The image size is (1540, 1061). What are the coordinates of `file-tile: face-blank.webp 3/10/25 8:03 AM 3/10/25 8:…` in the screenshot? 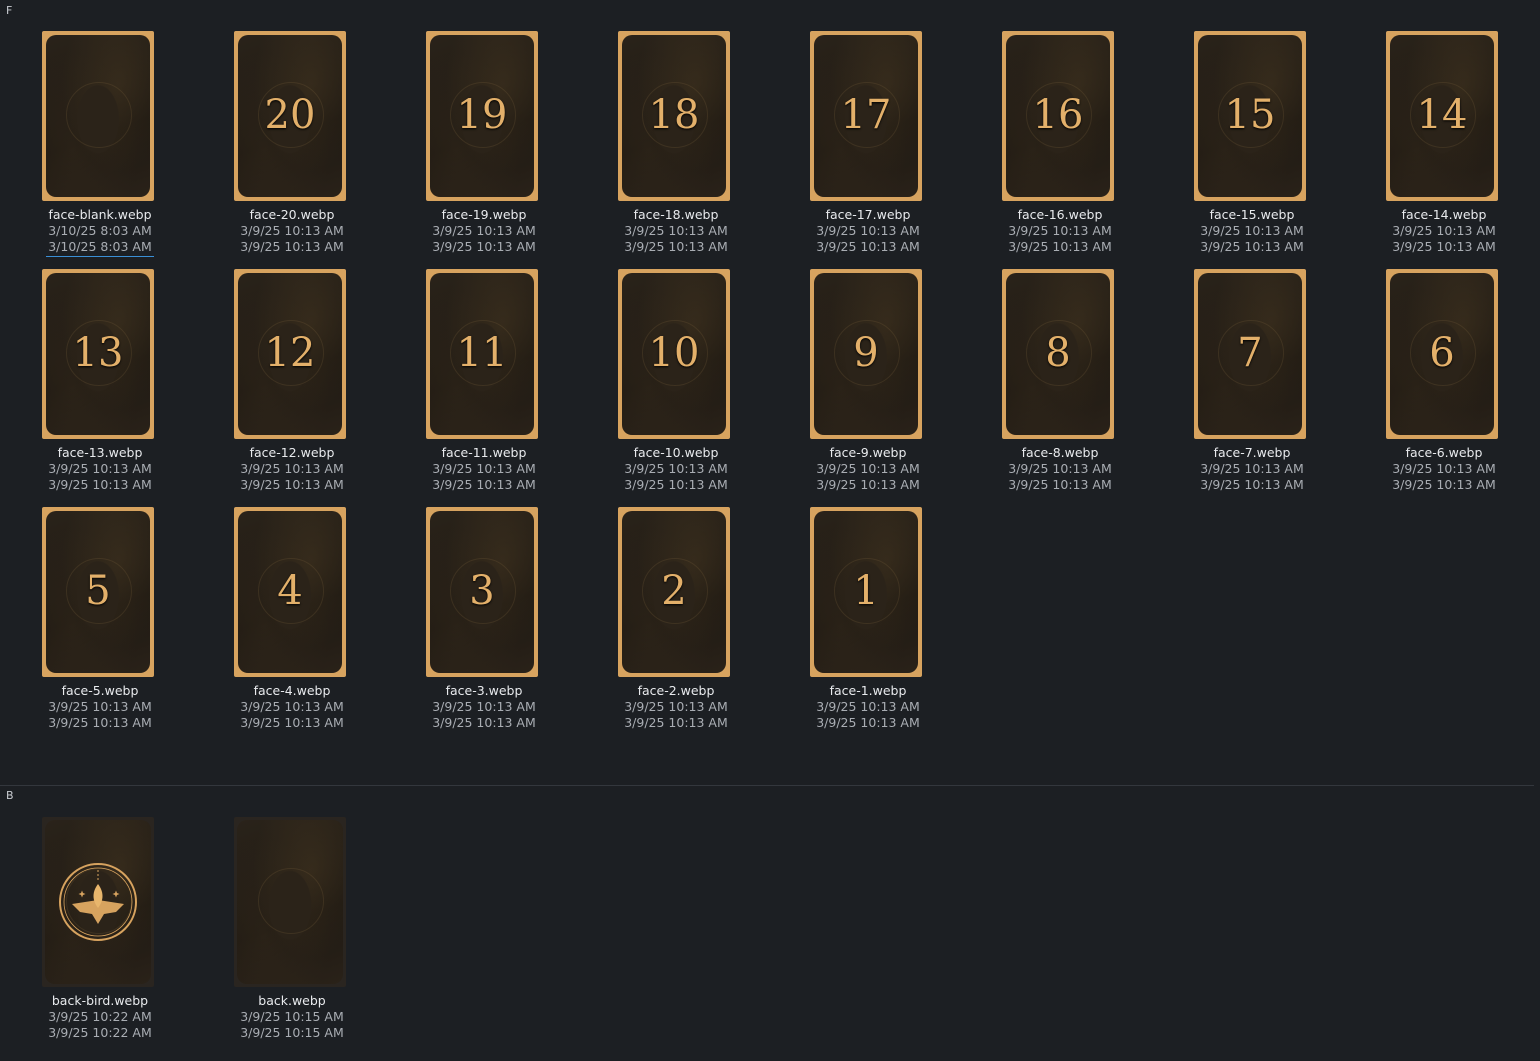 It's located at (87, 147).